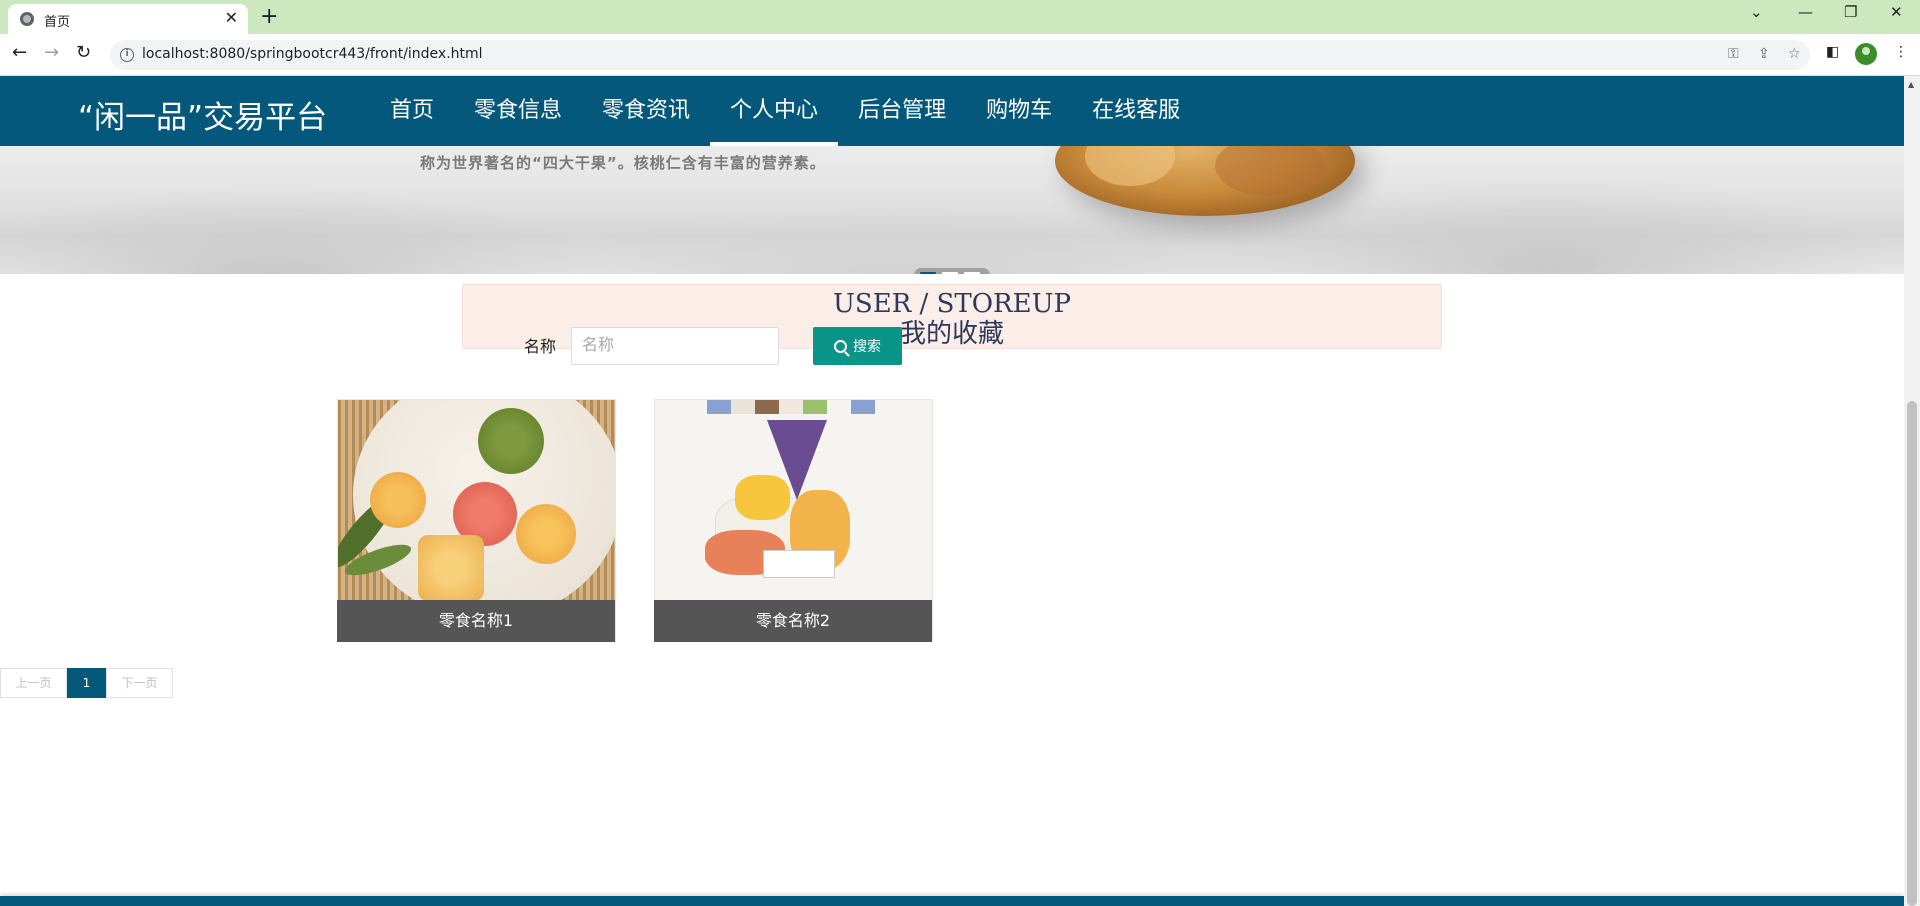 The width and height of the screenshot is (1920, 906). What do you see at coordinates (1805, 12) in the screenshot?
I see `minimize-button: —` at bounding box center [1805, 12].